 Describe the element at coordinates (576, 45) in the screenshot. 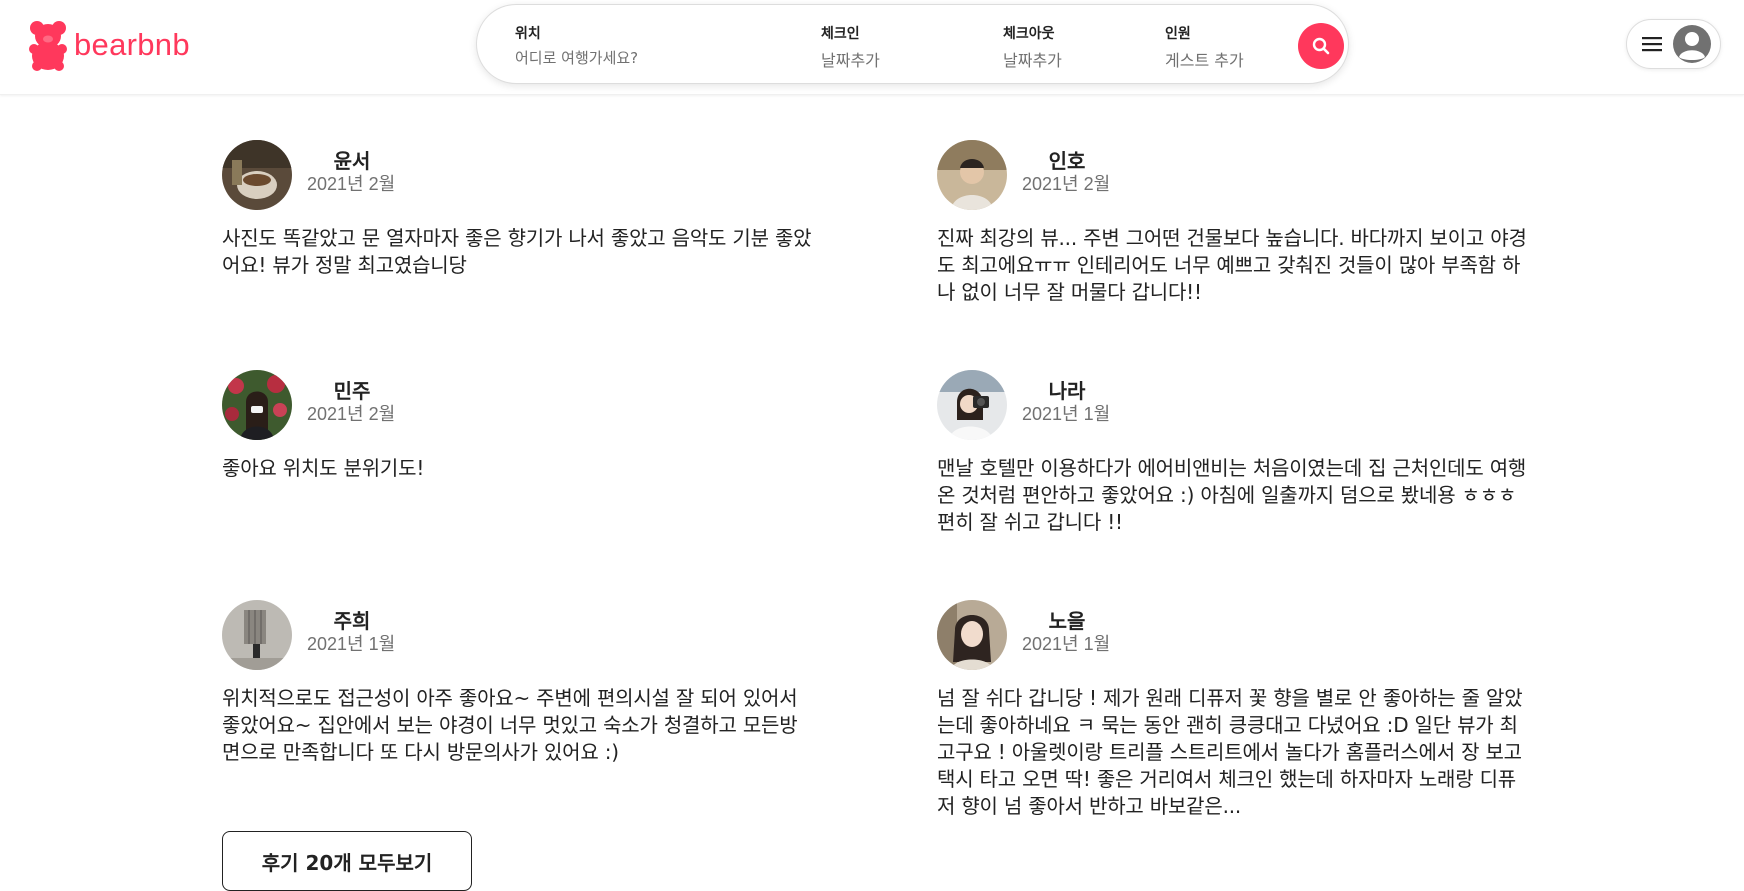

I see `location-field: 위치 어디로 여행가세요?` at that location.